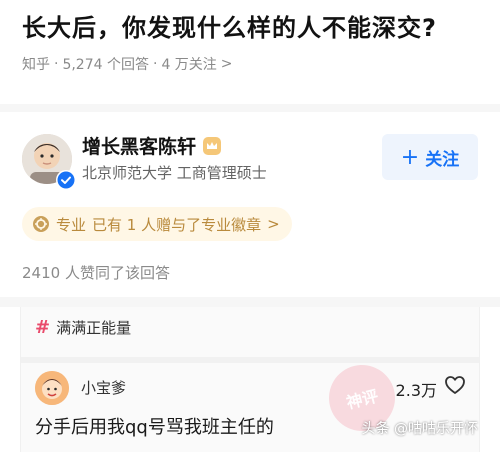 Image resolution: width=500 pixels, height=452 pixels. Describe the element at coordinates (419, 429) in the screenshot. I see `watermark: 头条 @咕咕乐开怀` at that location.